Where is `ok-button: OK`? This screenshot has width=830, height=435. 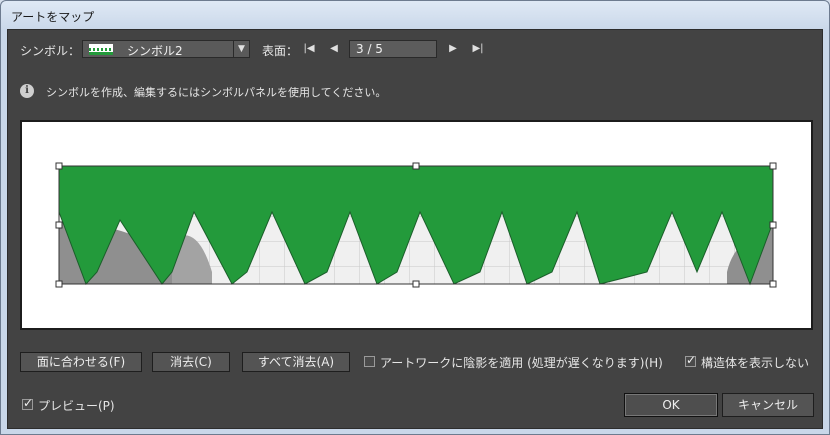
ok-button: OK is located at coordinates (671, 405).